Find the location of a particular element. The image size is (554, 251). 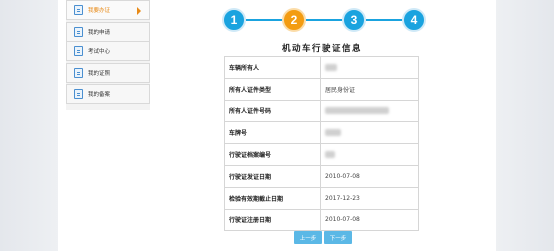

id-number-value is located at coordinates (369, 111).